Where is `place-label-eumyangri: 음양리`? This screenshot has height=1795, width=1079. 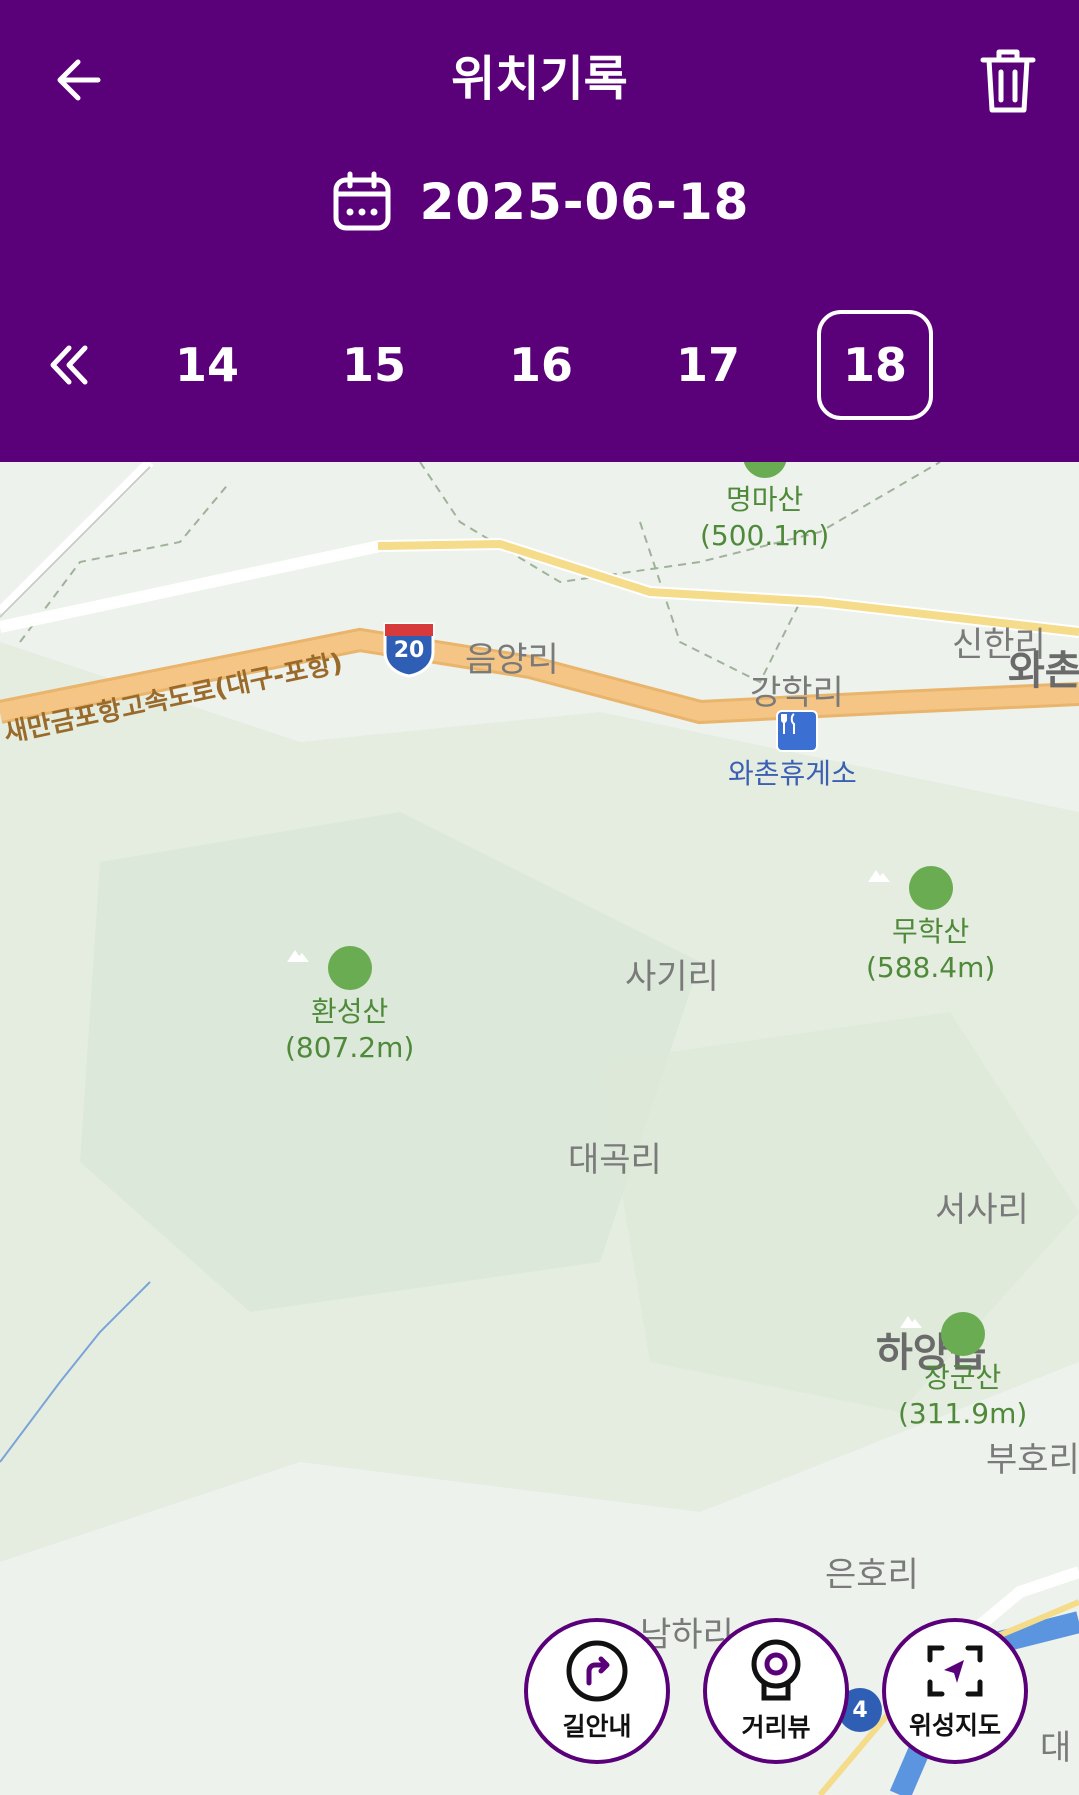 place-label-eumyangri: 음양리 is located at coordinates (512, 660).